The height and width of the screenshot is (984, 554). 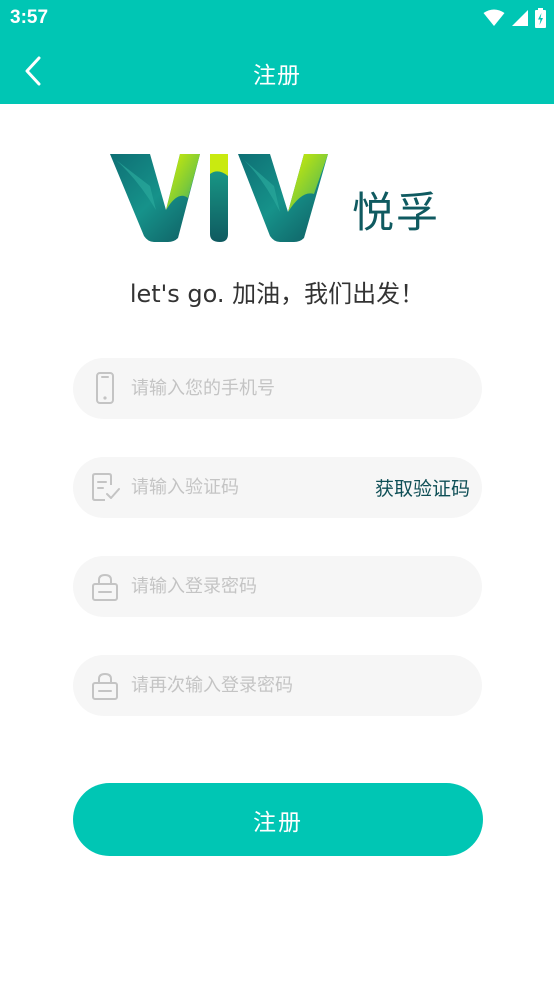 I want to click on password-field, so click(x=277, y=586).